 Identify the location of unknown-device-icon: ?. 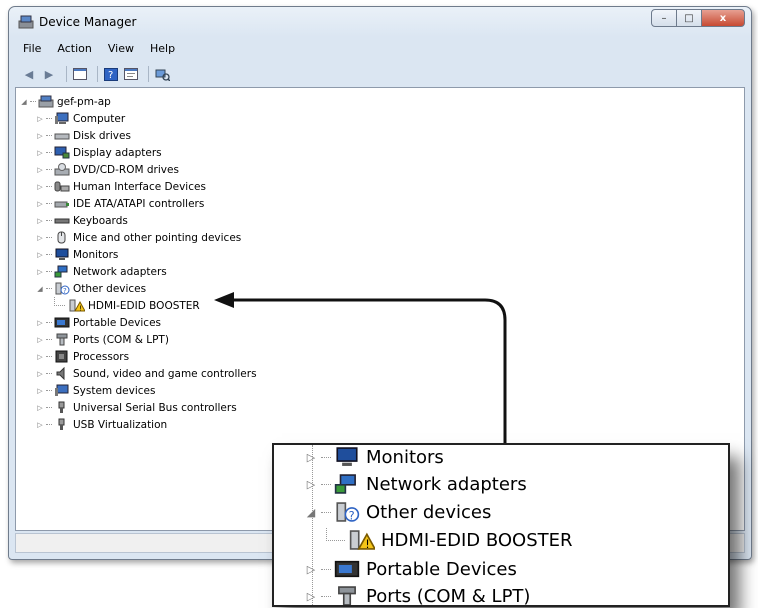
(348, 512).